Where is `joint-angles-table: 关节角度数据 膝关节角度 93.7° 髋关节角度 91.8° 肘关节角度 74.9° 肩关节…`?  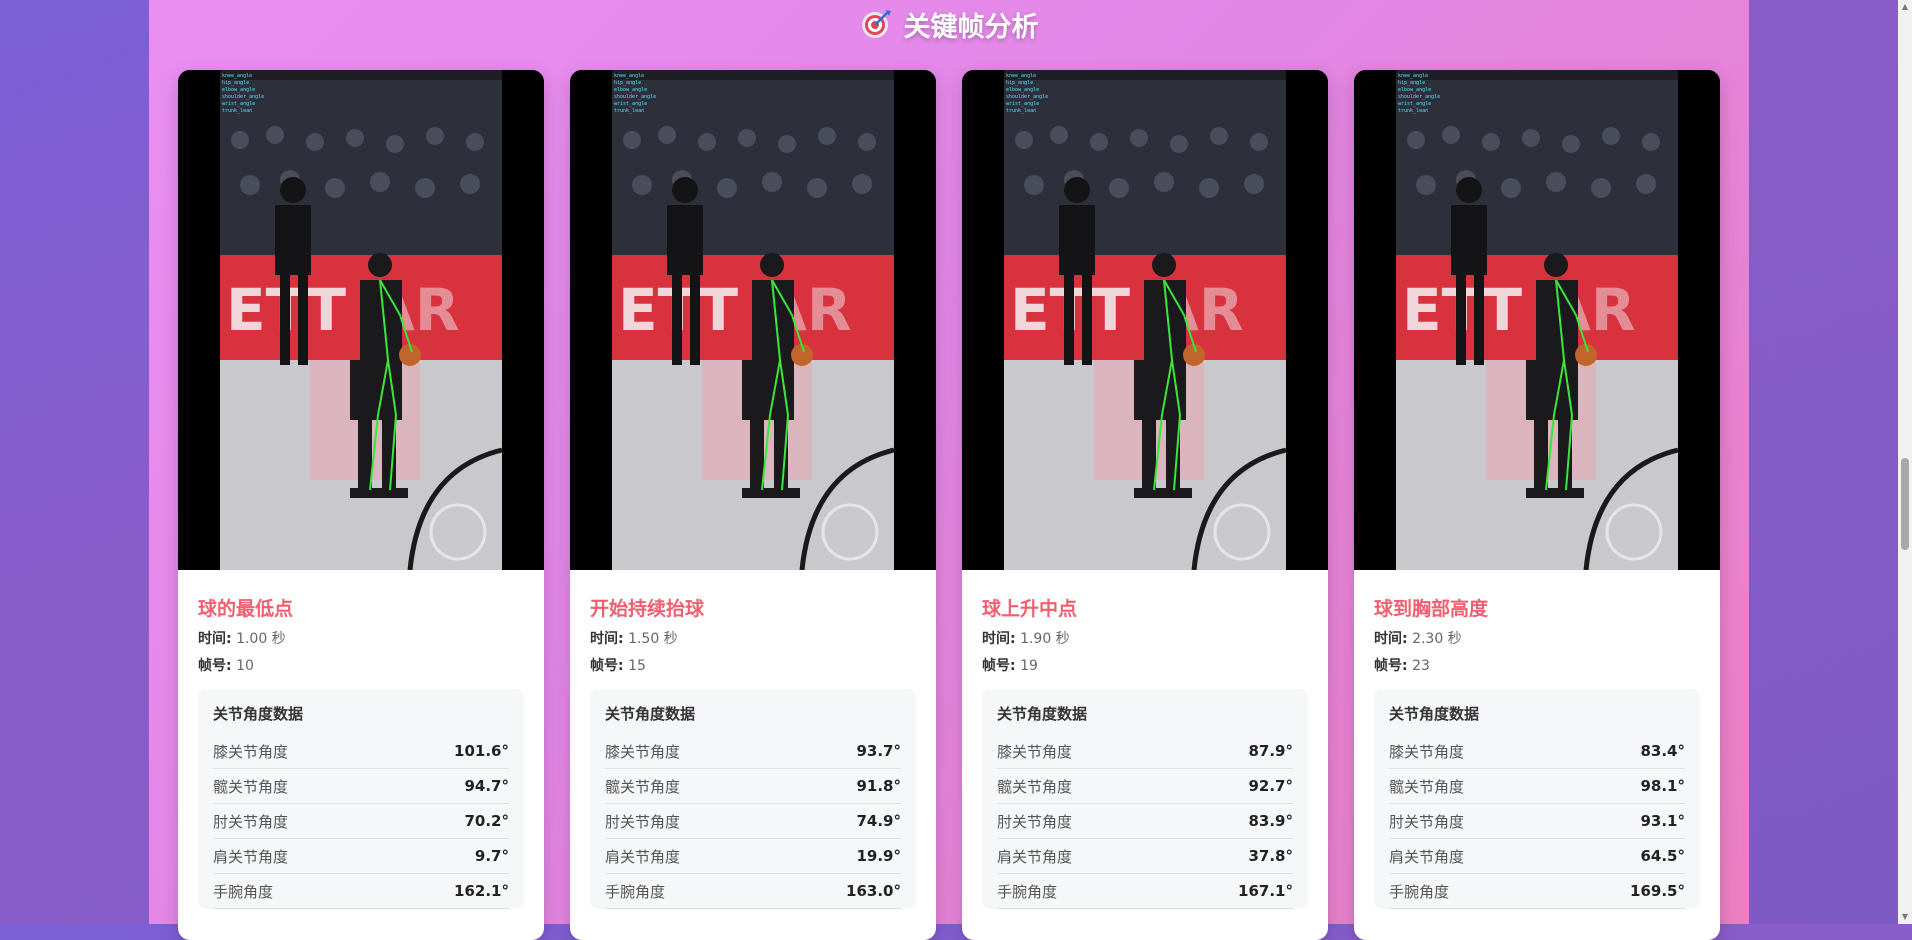 joint-angles-table: 关节角度数据 膝关节角度 93.7° 髋关节角度 91.8° 肘关节角度 74.9° 肩关节… is located at coordinates (753, 799).